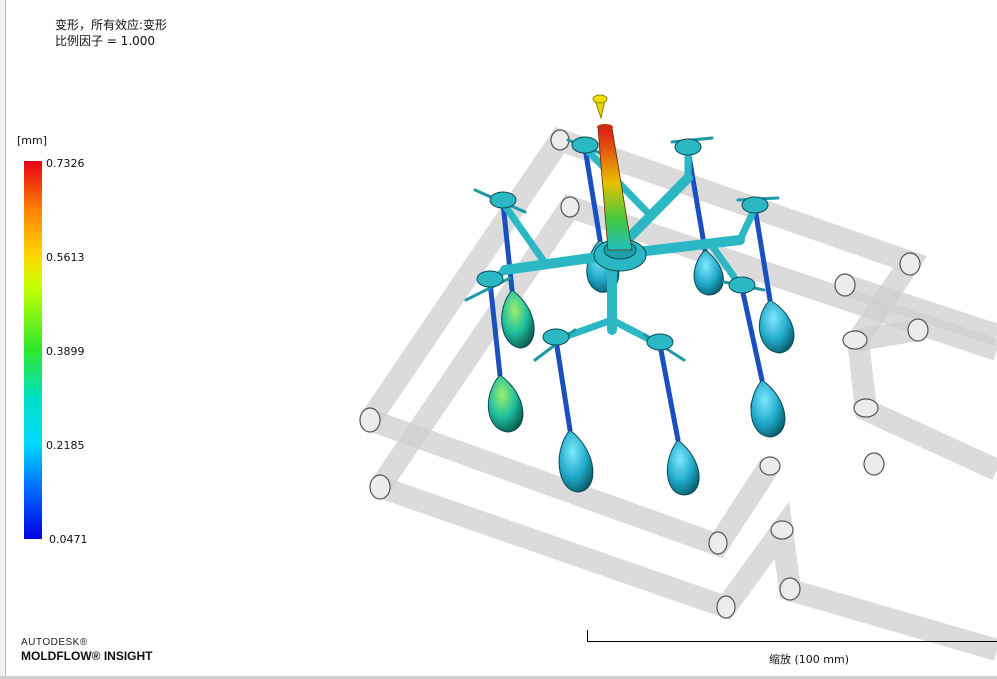  What do you see at coordinates (809, 659) in the screenshot?
I see `scale-label: 缩放 (100 mm)` at bounding box center [809, 659].